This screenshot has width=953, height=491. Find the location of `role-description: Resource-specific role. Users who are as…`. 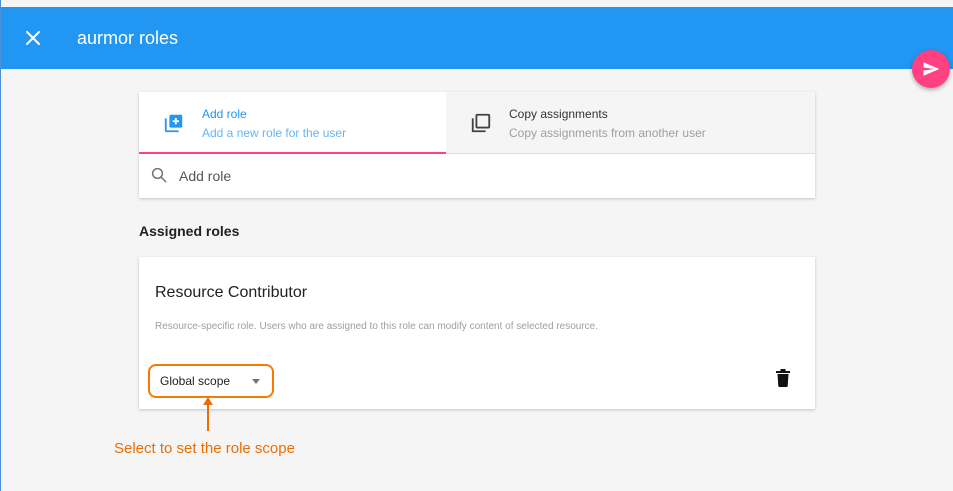

role-description: Resource-specific role. Users who are as… is located at coordinates (376, 326).